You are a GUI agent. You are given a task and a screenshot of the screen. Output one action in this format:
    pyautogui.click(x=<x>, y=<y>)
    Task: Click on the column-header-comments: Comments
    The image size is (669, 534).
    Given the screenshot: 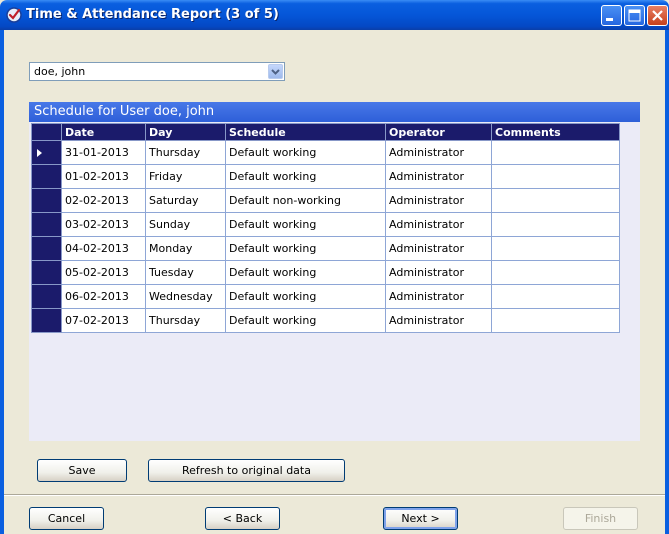 What is the action you would take?
    pyautogui.click(x=555, y=132)
    